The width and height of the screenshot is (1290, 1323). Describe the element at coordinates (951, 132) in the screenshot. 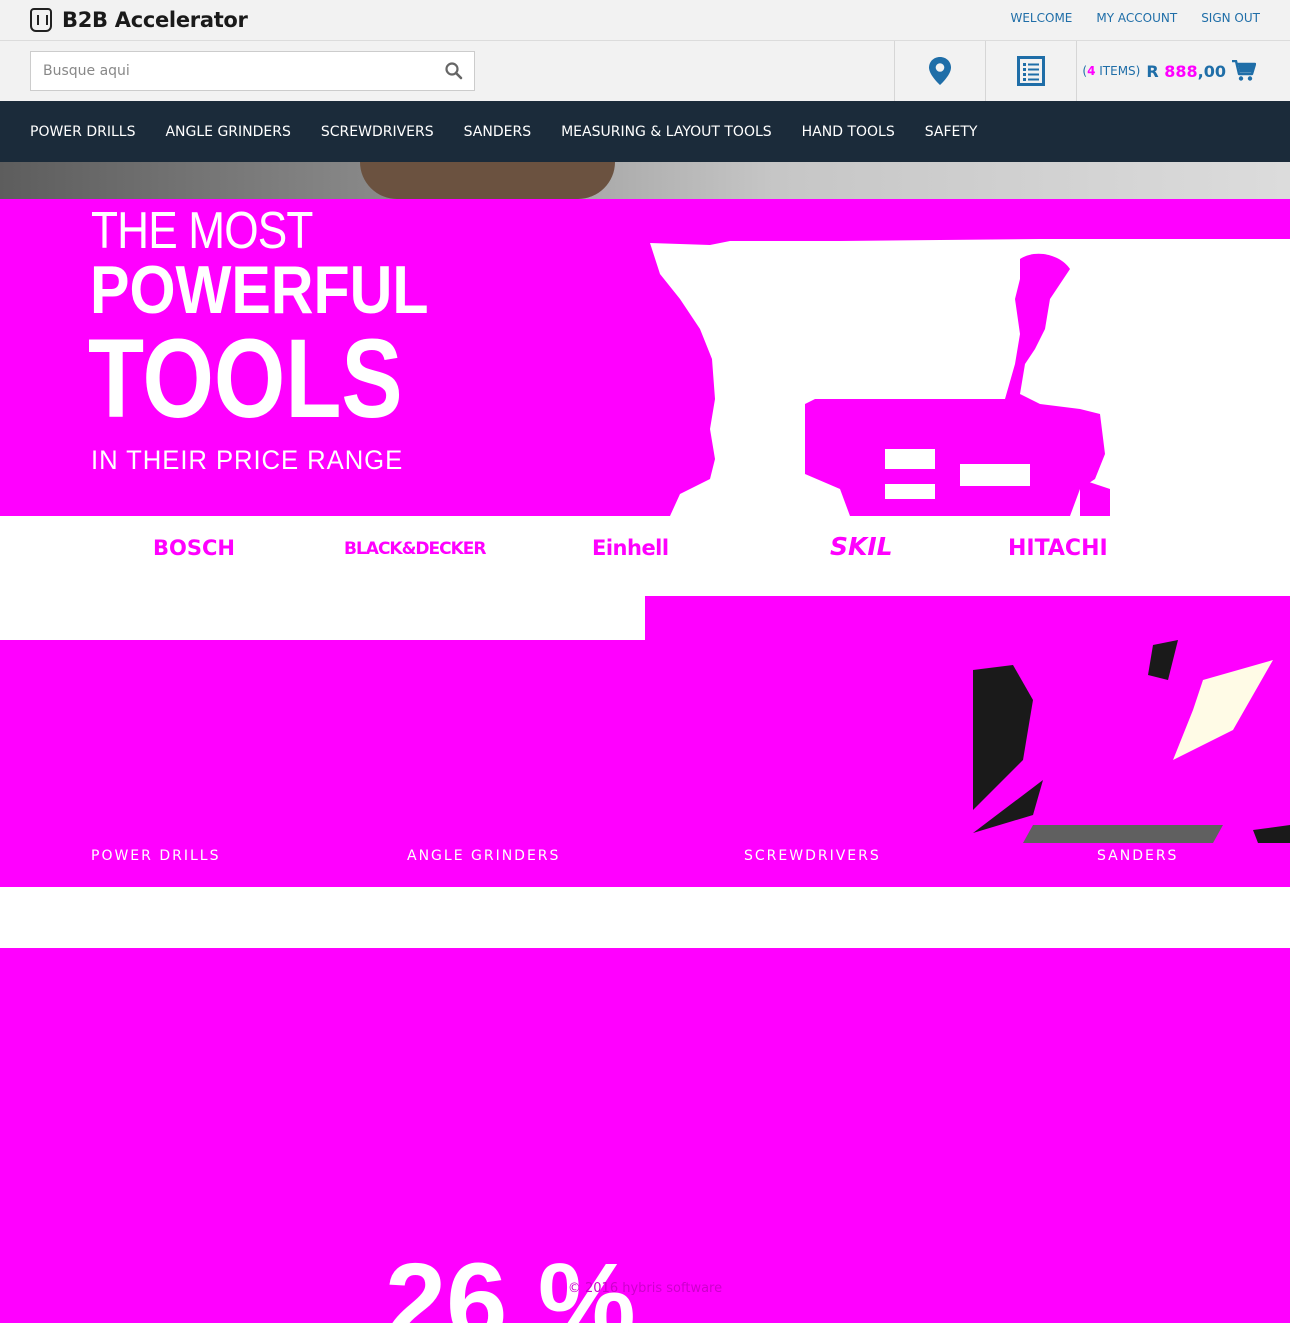

I see `nav-safety: SAFETY` at that location.